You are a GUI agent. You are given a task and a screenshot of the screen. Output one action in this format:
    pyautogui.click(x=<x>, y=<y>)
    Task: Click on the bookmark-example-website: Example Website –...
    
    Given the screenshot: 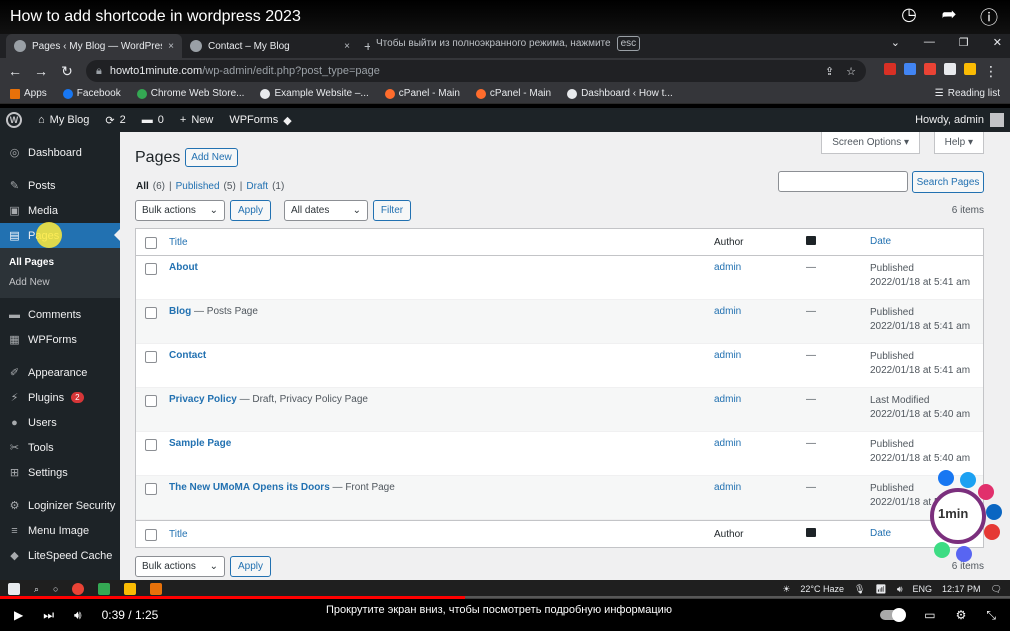 What is the action you would take?
    pyautogui.click(x=314, y=93)
    